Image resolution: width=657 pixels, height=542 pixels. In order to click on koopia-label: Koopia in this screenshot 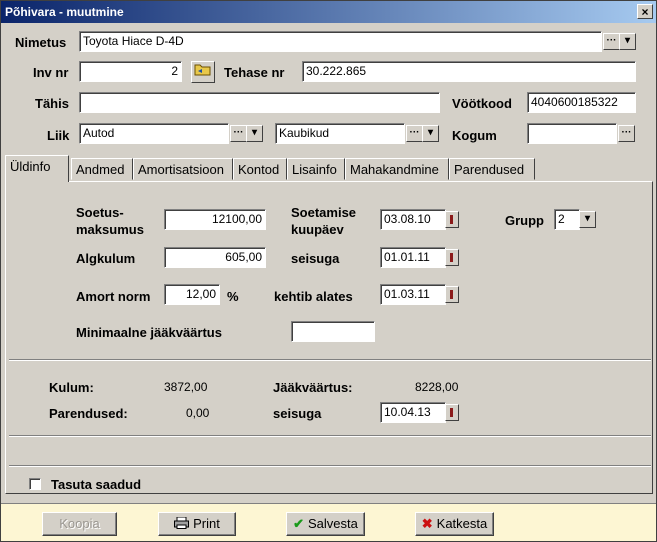, I will do `click(79, 523)`.